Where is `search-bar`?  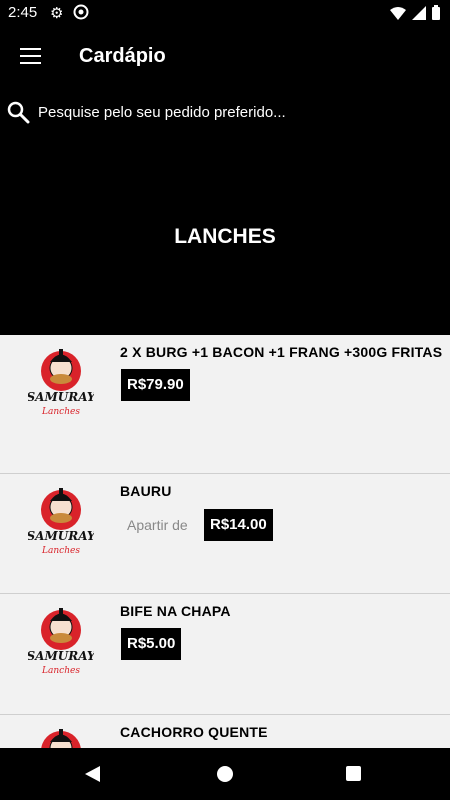 search-bar is located at coordinates (225, 113).